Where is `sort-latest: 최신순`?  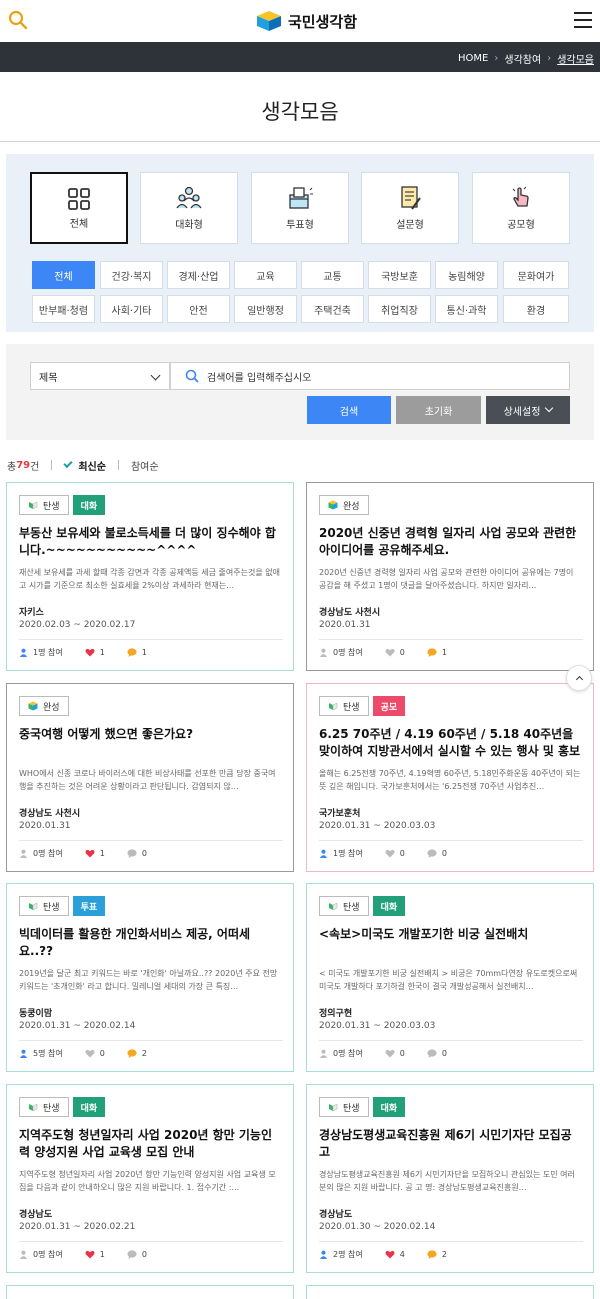 sort-latest: 최신순 is located at coordinates (84, 465).